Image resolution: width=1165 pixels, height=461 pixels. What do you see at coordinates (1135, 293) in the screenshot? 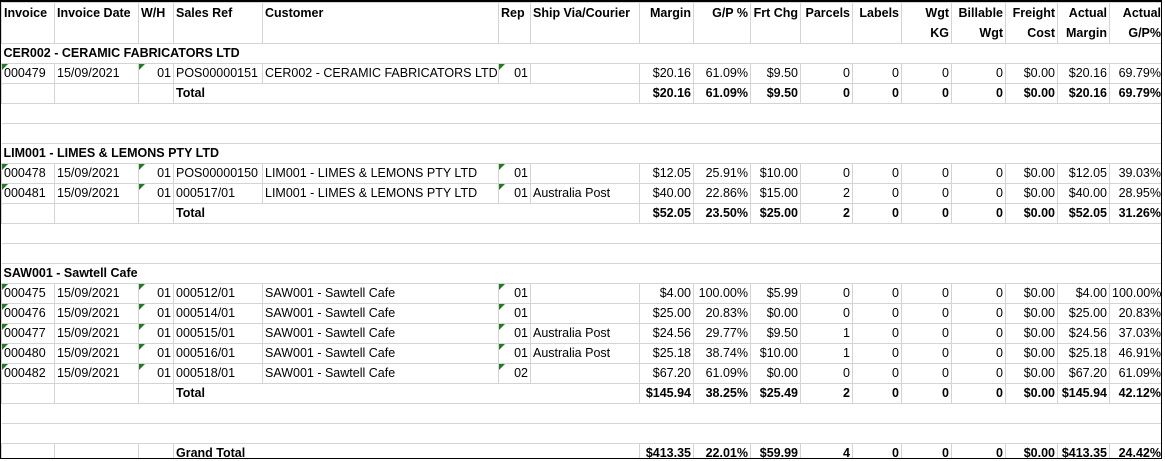
I see `cell-actual-g-p-: 100.00%` at bounding box center [1135, 293].